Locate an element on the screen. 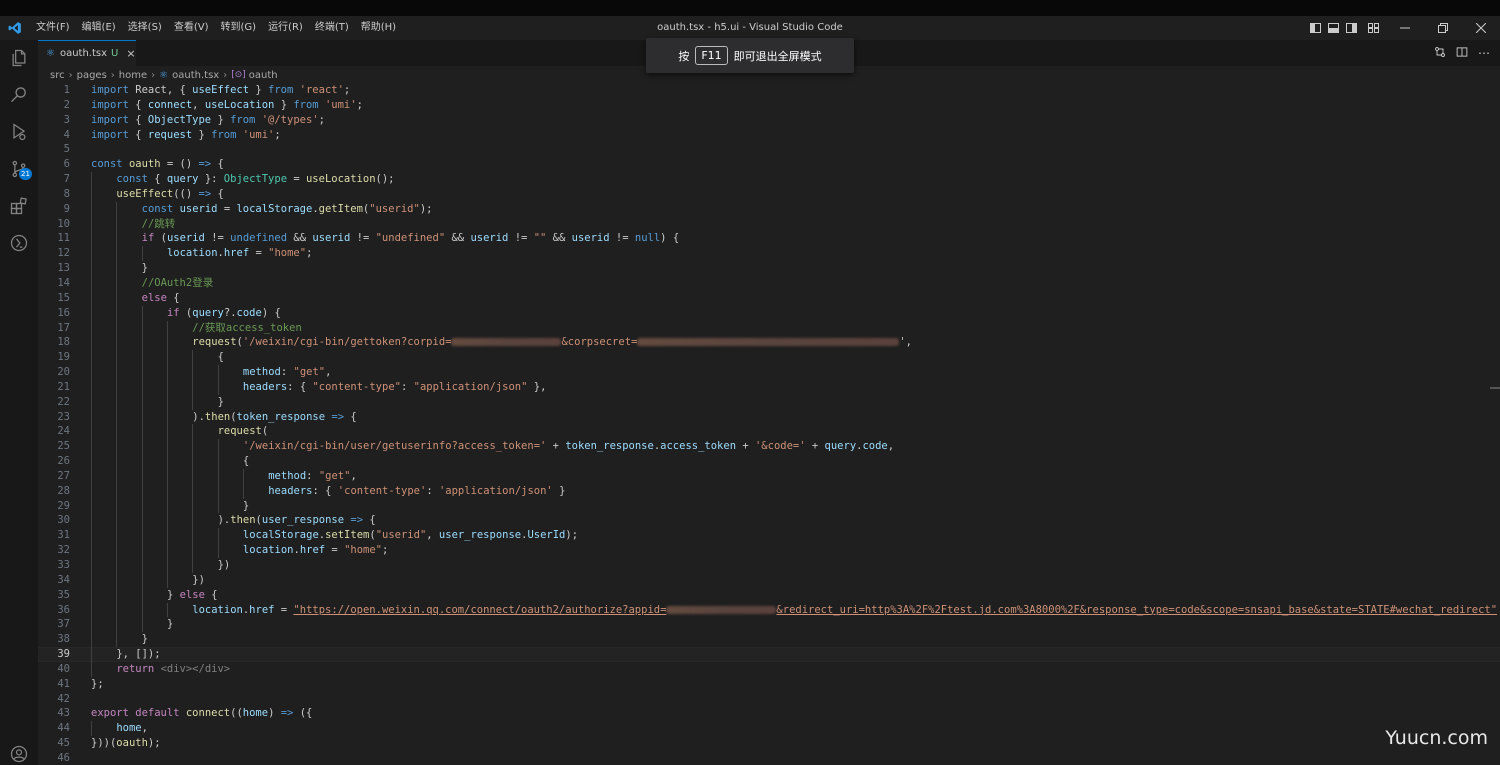 The height and width of the screenshot is (765, 1500). breadcrumb-symbol: oauth is located at coordinates (263, 75).